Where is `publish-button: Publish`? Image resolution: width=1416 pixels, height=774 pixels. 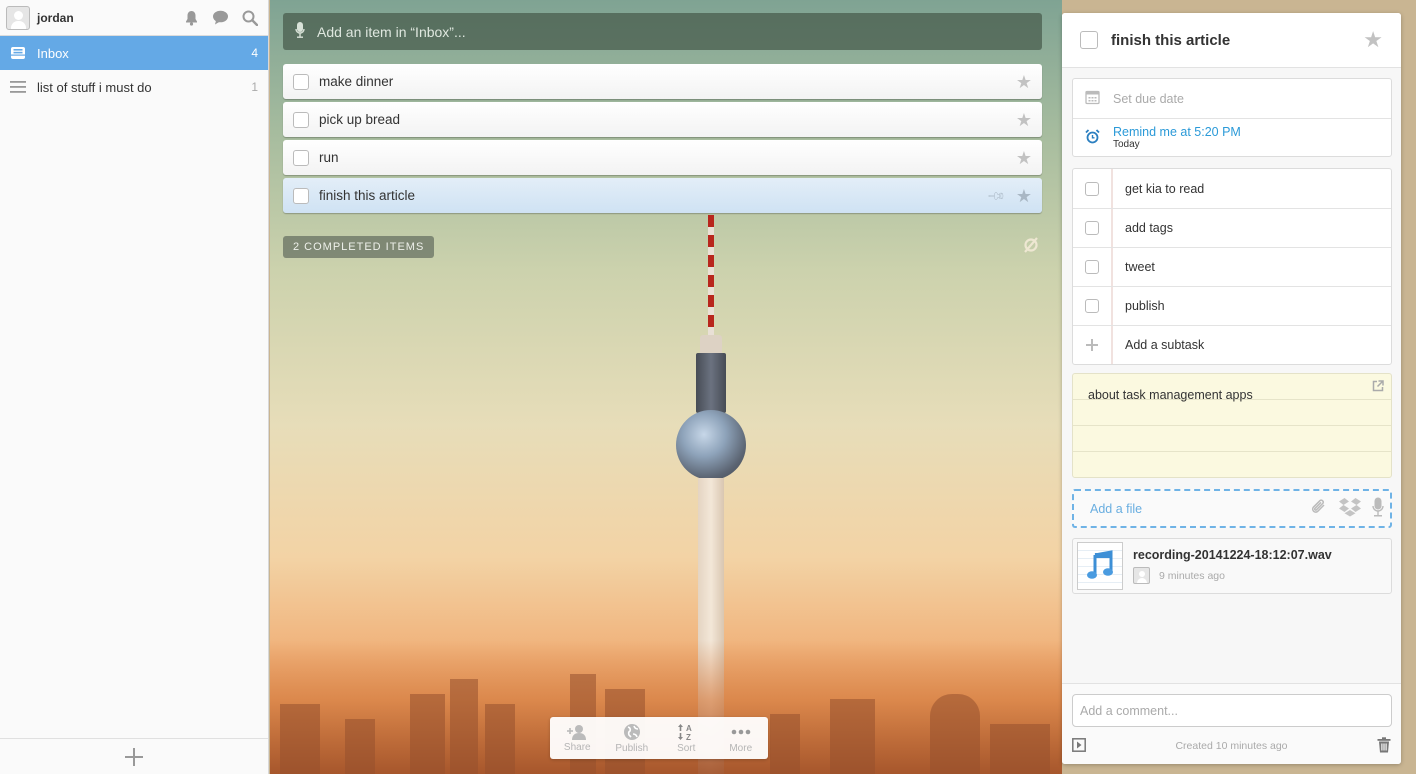 publish-button: Publish is located at coordinates (632, 738).